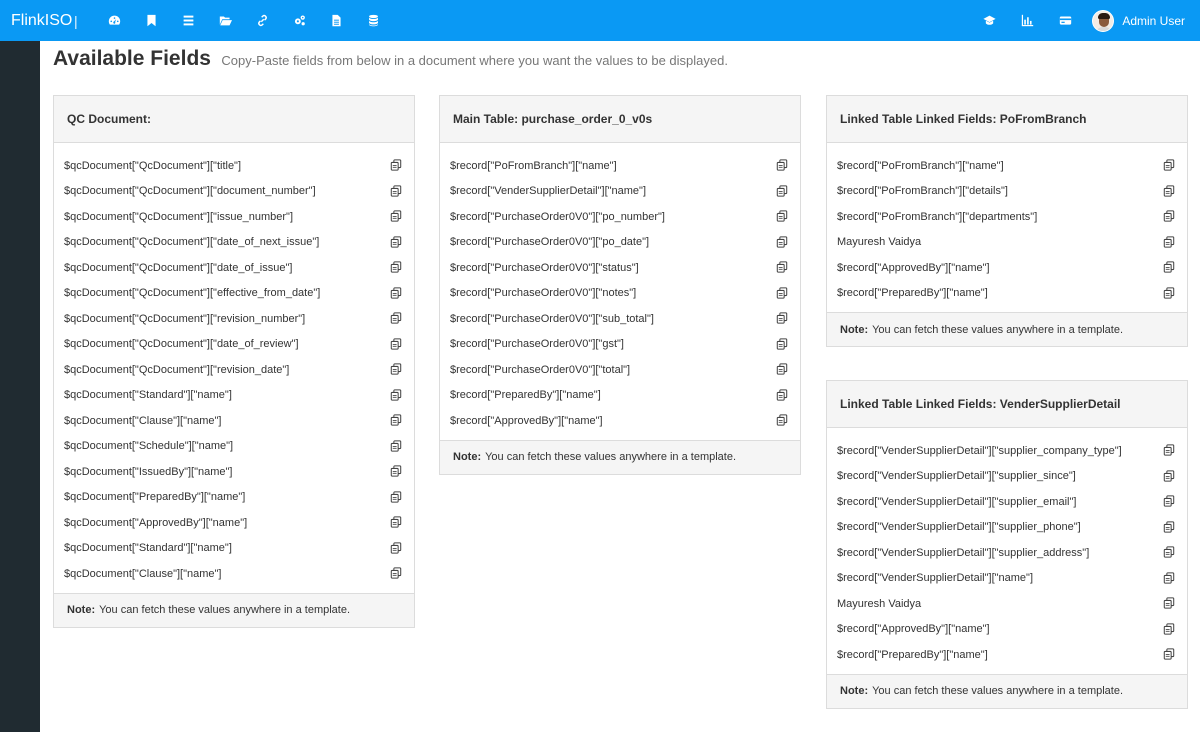 This screenshot has width=1200, height=732. Describe the element at coordinates (879, 603) in the screenshot. I see `field-code: Mayuresh Vaidya` at that location.